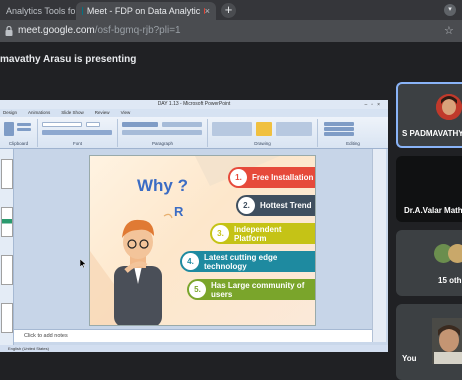 Image resolution: width=462 pixels, height=380 pixels. What do you see at coordinates (163, 133) in the screenshot?
I see `ribbon-group-paragraph: Paragraph` at bounding box center [163, 133].